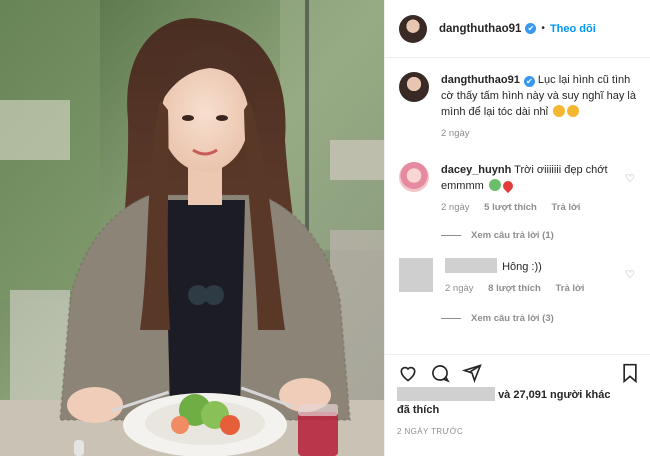  I want to click on view-replies-button: Xem câu trả lời (1), so click(497, 235).